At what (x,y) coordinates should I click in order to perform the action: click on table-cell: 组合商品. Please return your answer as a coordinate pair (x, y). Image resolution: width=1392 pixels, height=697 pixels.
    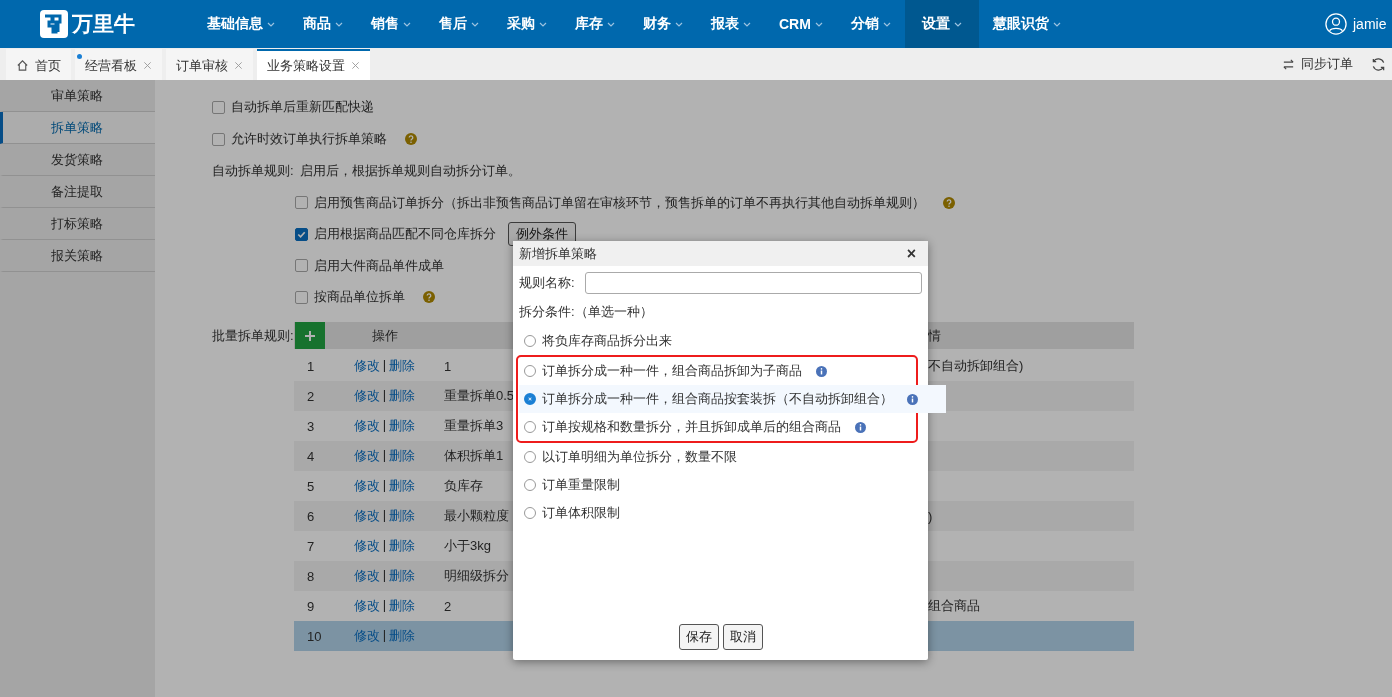
    Looking at the image, I should click on (954, 605).